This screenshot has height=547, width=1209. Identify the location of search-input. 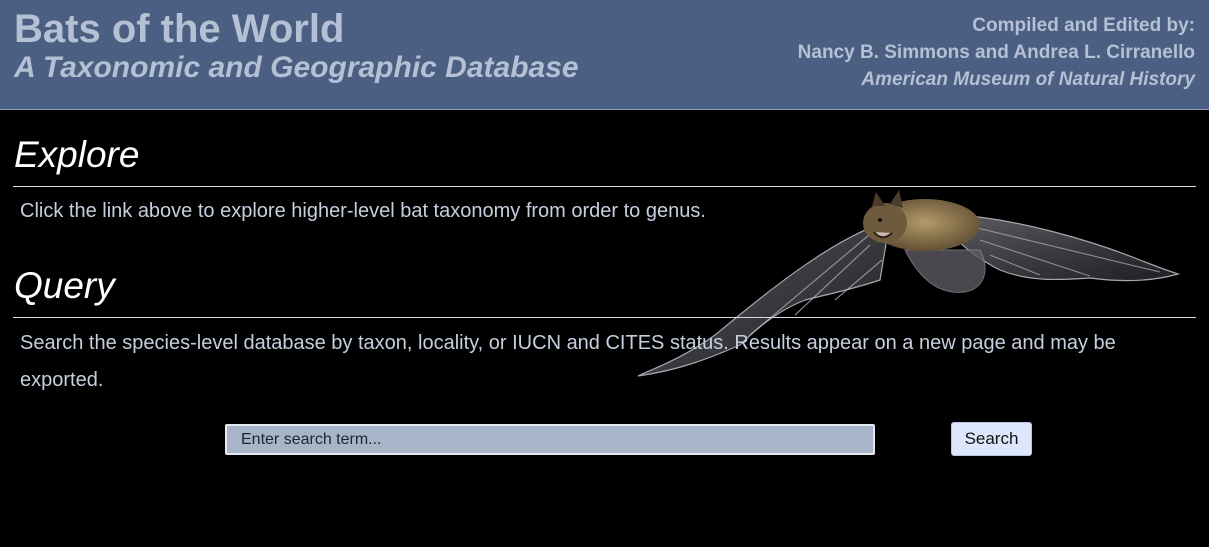
(550, 439).